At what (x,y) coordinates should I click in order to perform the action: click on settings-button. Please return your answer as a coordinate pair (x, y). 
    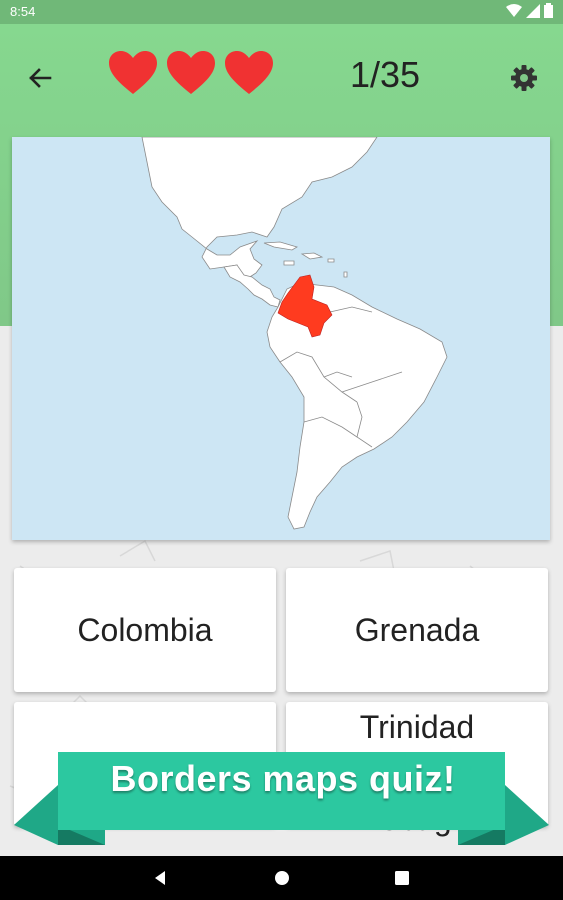
    Looking at the image, I should click on (524, 78).